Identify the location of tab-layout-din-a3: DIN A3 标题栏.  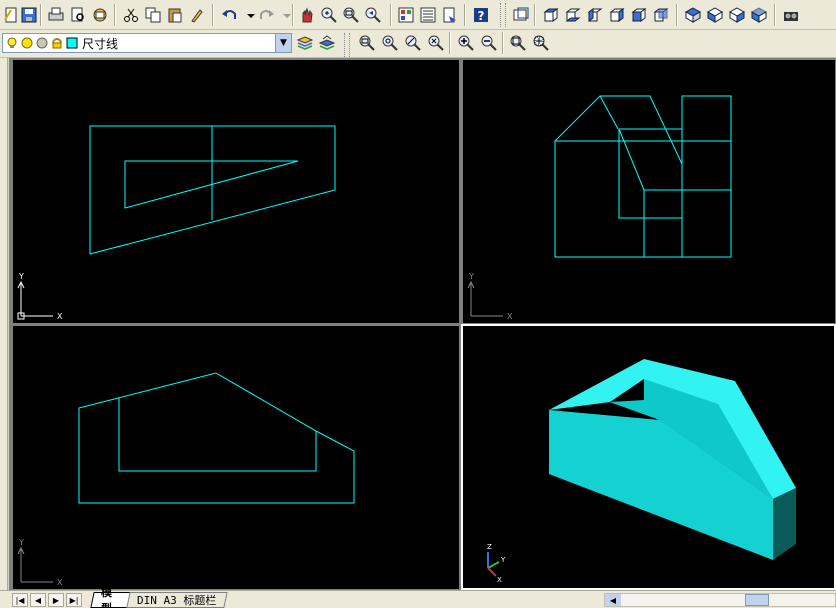
(177, 600).